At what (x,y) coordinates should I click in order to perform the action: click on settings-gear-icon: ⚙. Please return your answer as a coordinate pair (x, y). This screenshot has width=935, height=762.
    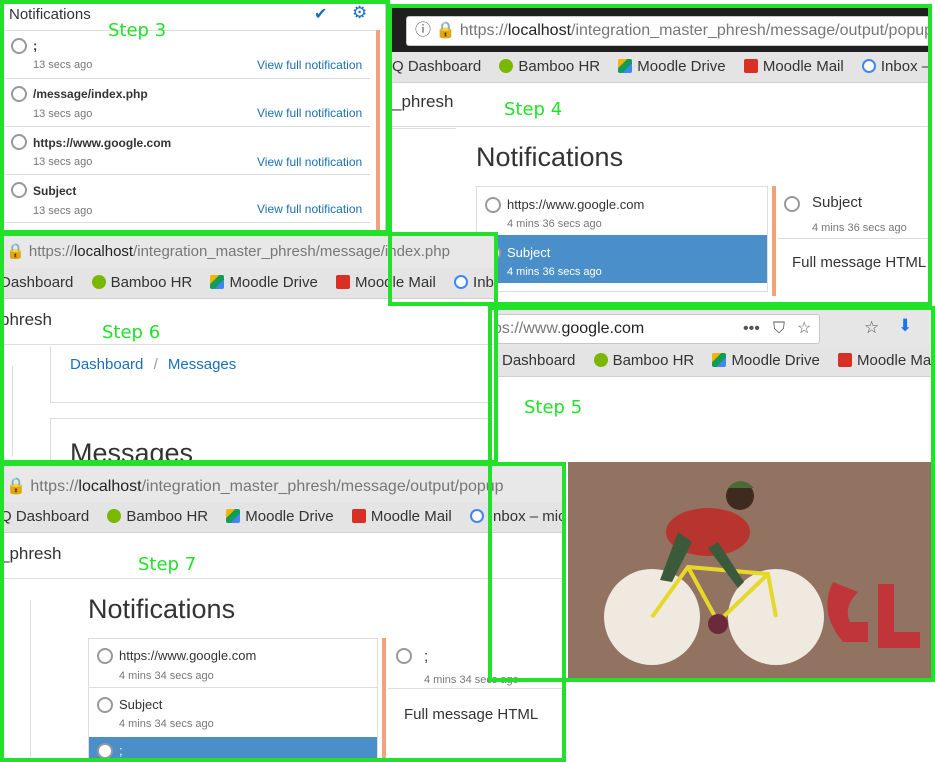
    Looking at the image, I should click on (359, 13).